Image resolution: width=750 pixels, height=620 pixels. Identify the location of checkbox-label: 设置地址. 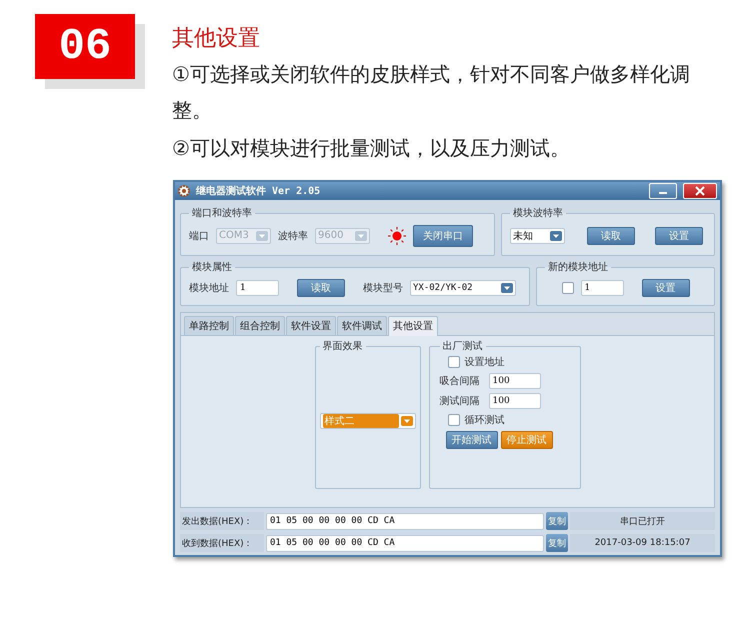
(484, 362).